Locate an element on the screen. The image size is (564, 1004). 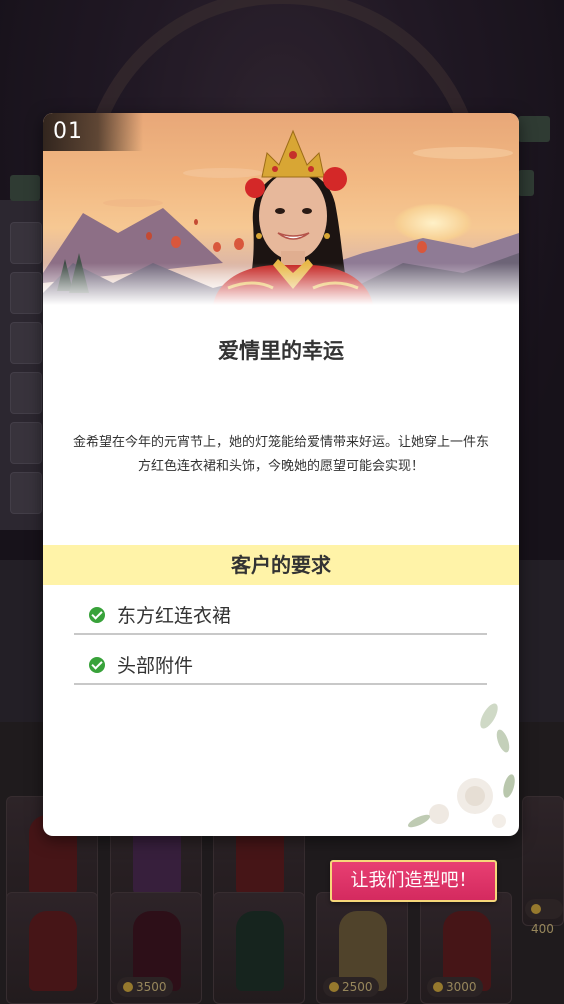
requirement-label: 东方红连衣裙 is located at coordinates (174, 616).